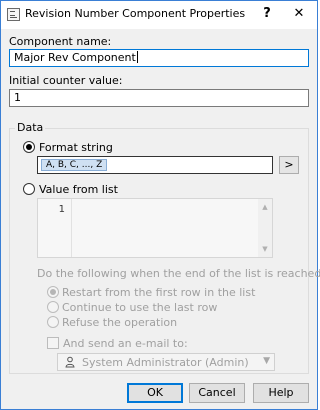 The height and width of the screenshot is (410, 320). Describe the element at coordinates (53, 292) in the screenshot. I see `restart-radio` at that location.